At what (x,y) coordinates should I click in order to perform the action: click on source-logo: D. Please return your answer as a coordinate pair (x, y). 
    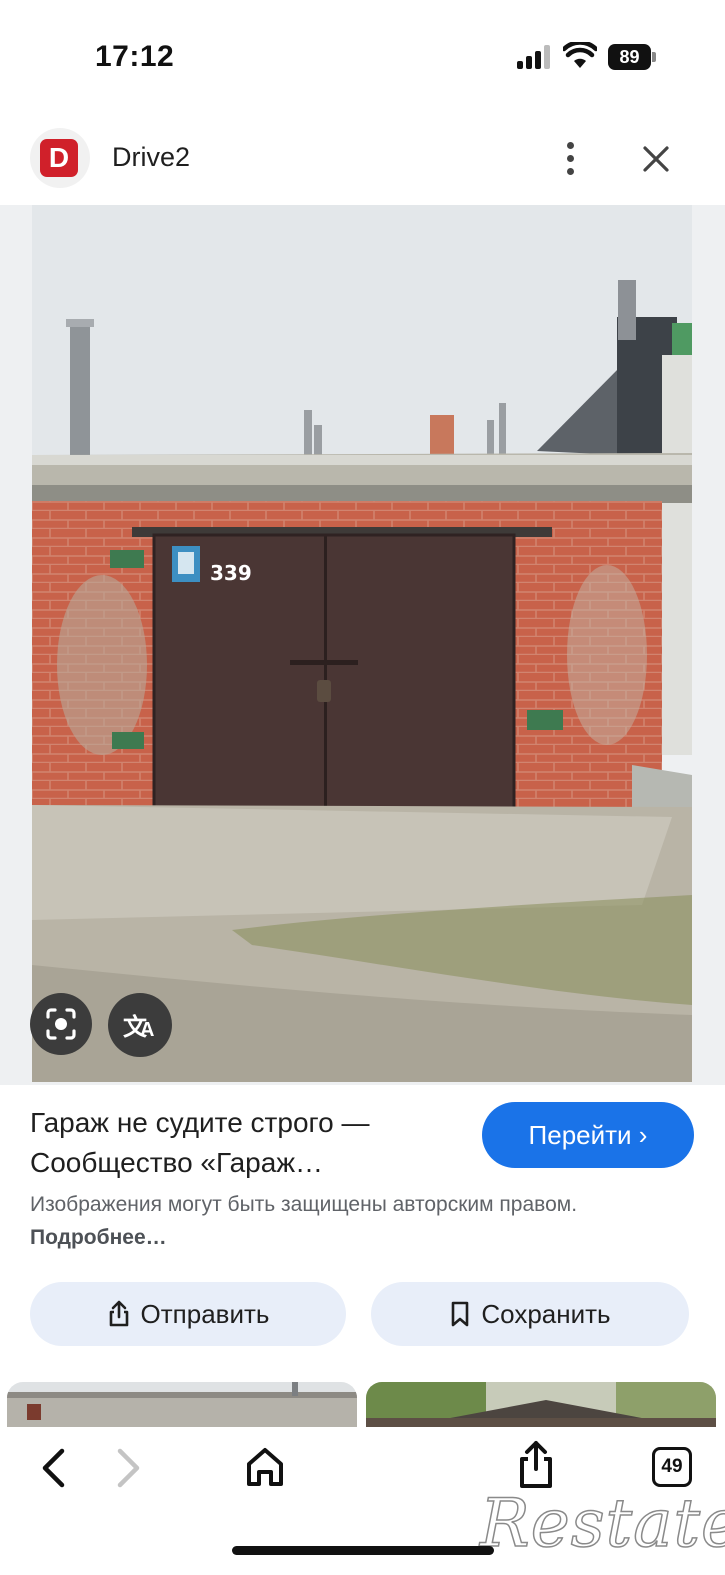
    Looking at the image, I should click on (60, 158).